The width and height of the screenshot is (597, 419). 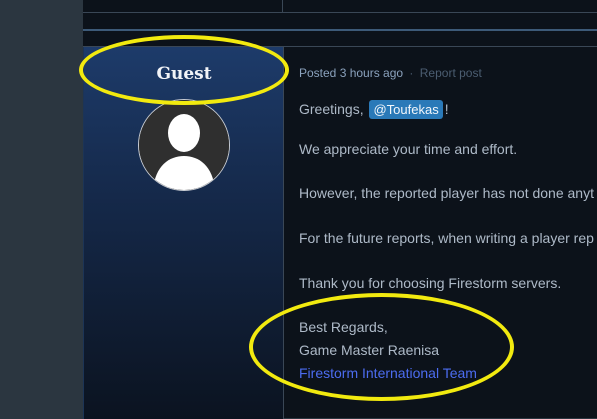 I want to click on post-separator, so click(x=340, y=30).